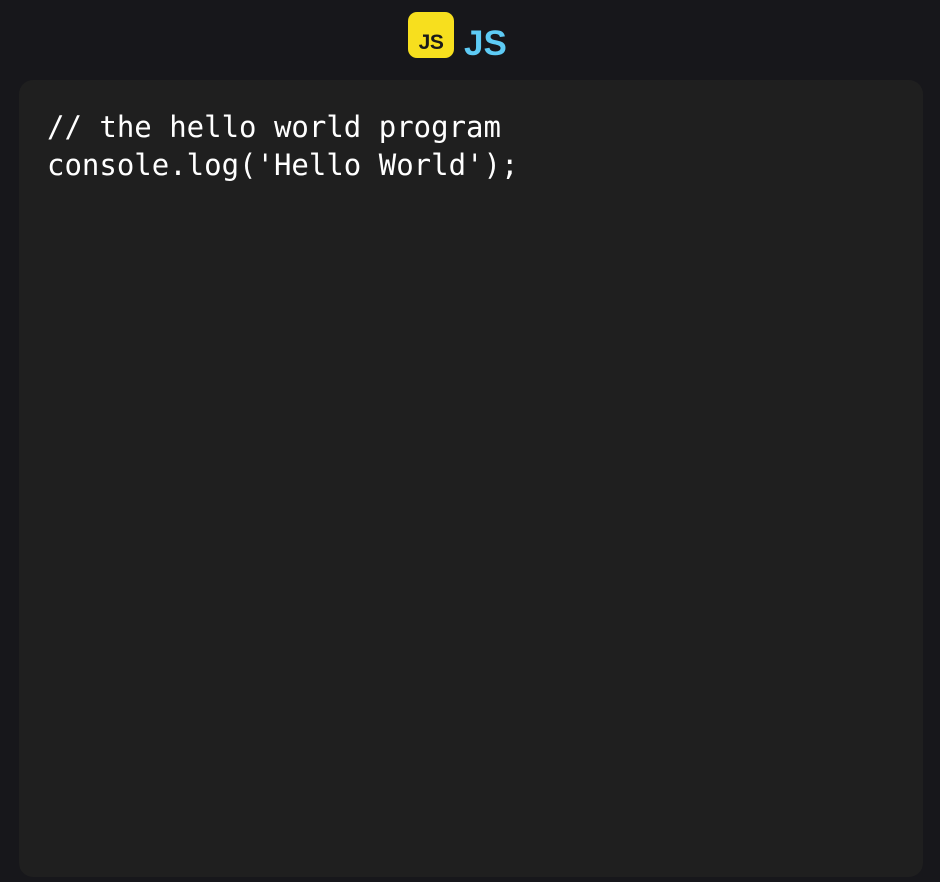 The height and width of the screenshot is (882, 940). I want to click on javascript-logo-icon: JS, so click(431, 35).